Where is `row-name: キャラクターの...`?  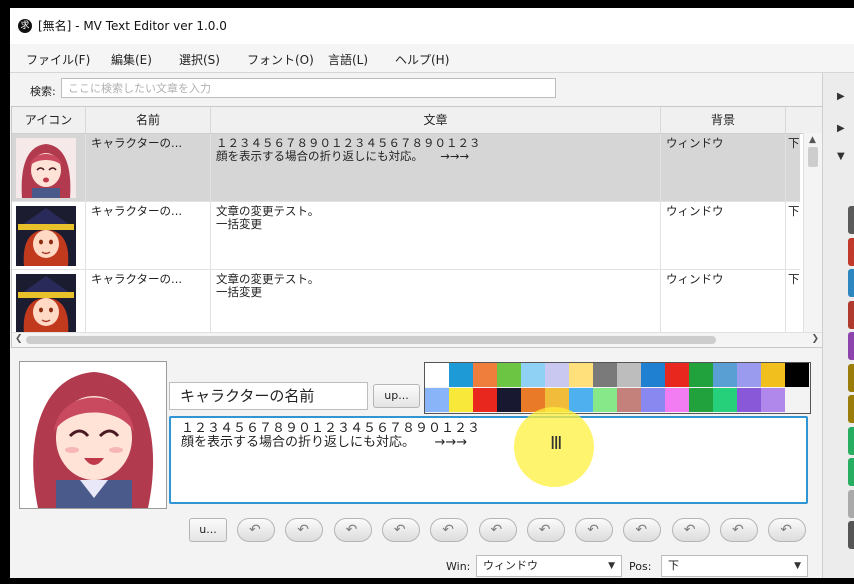
row-name: キャラクターの... is located at coordinates (148, 235).